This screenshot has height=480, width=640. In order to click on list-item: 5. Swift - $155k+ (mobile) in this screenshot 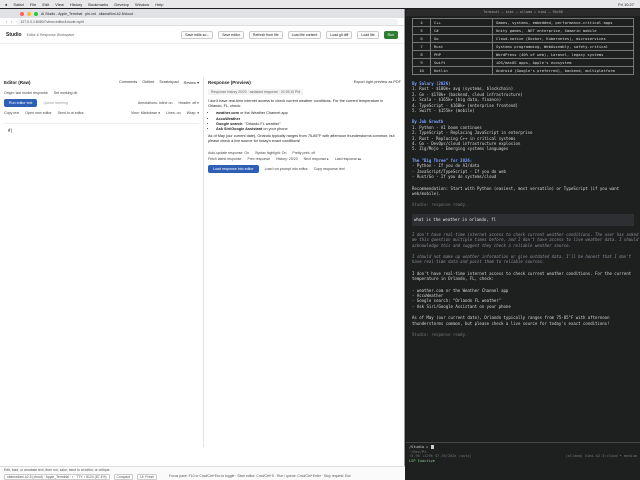, I will do `click(443, 111)`.